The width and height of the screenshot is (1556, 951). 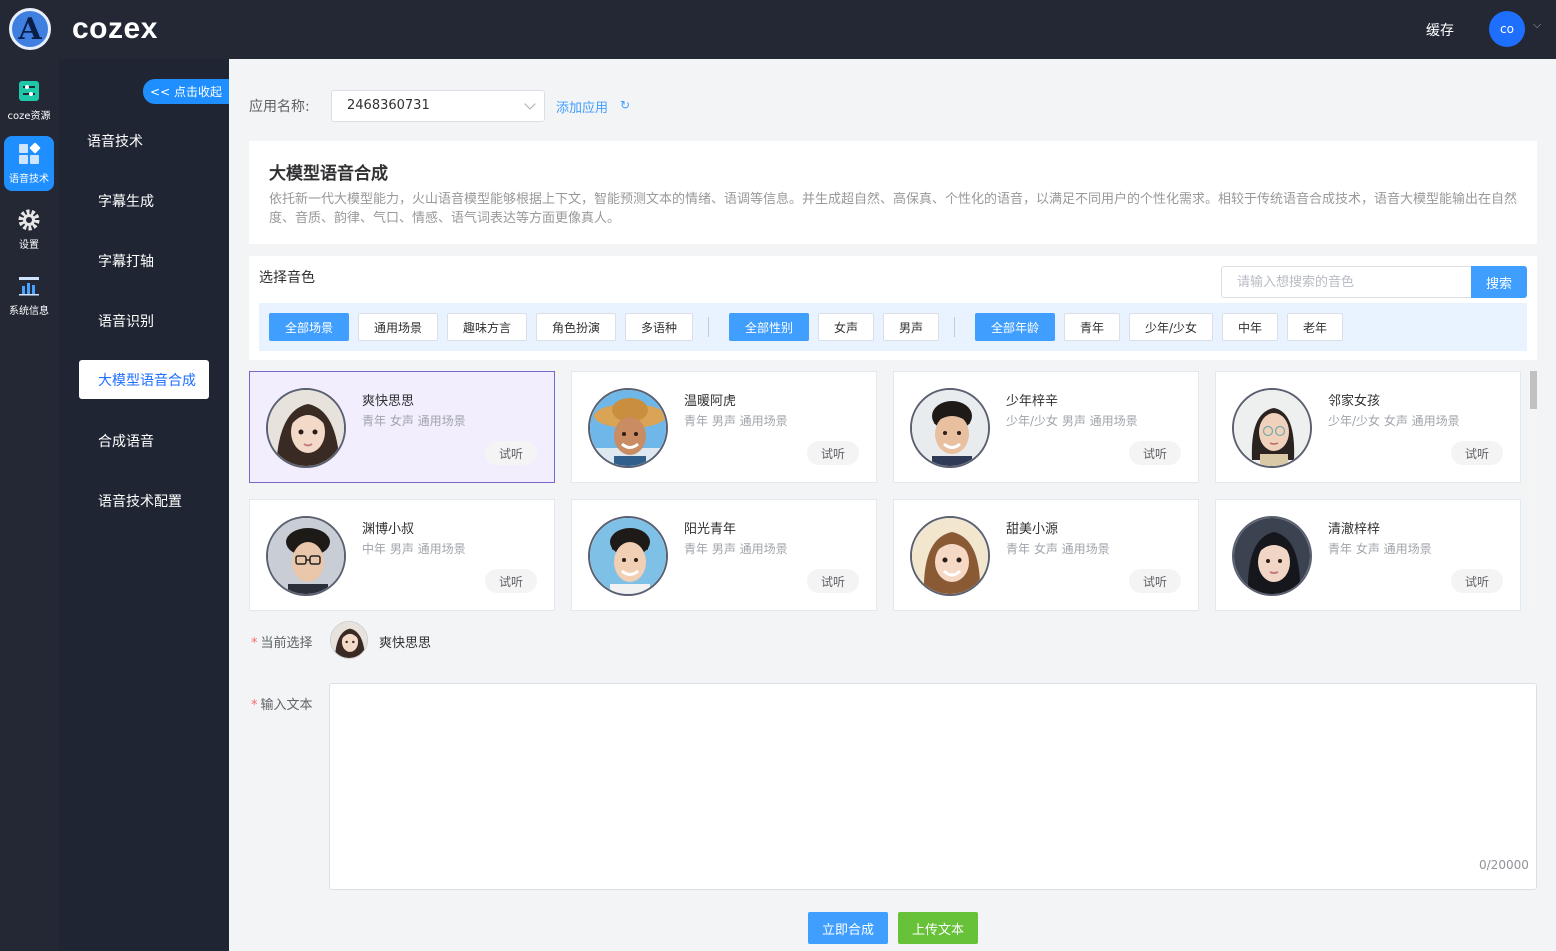 I want to click on rail-label: coze资源, so click(x=29, y=116).